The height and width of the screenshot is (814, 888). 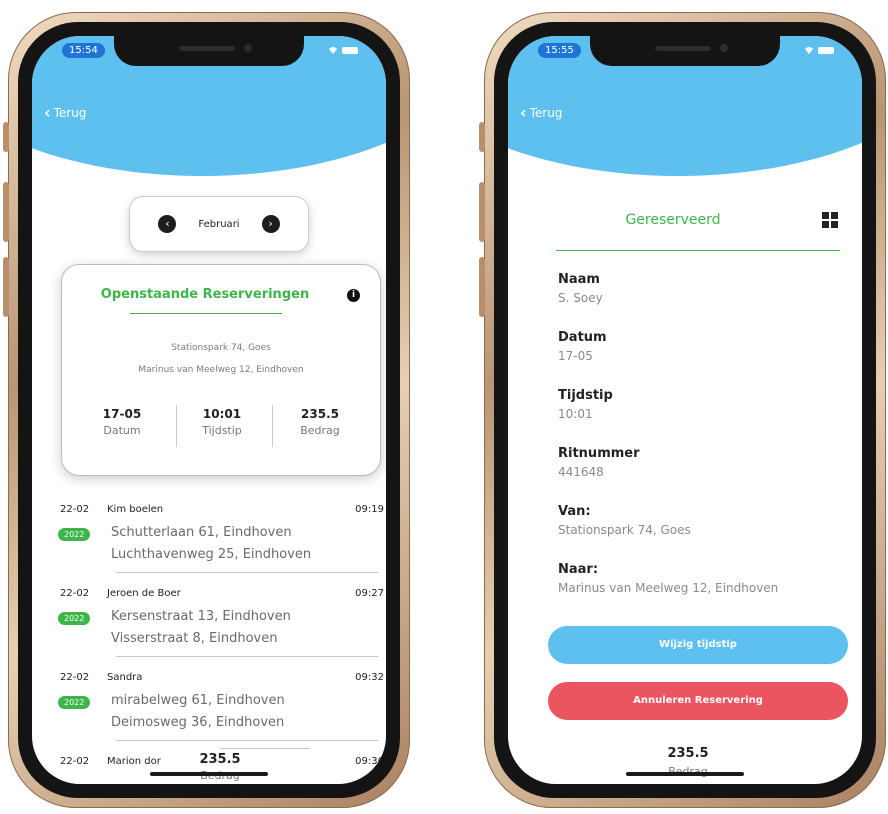 What do you see at coordinates (221, 348) in the screenshot?
I see `card-from: Stationspark 74, Goes` at bounding box center [221, 348].